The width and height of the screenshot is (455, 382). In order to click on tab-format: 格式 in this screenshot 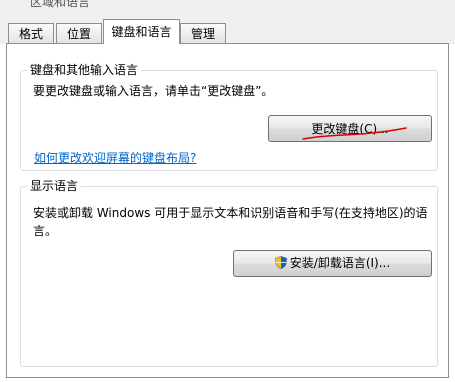, I will do `click(31, 33)`.